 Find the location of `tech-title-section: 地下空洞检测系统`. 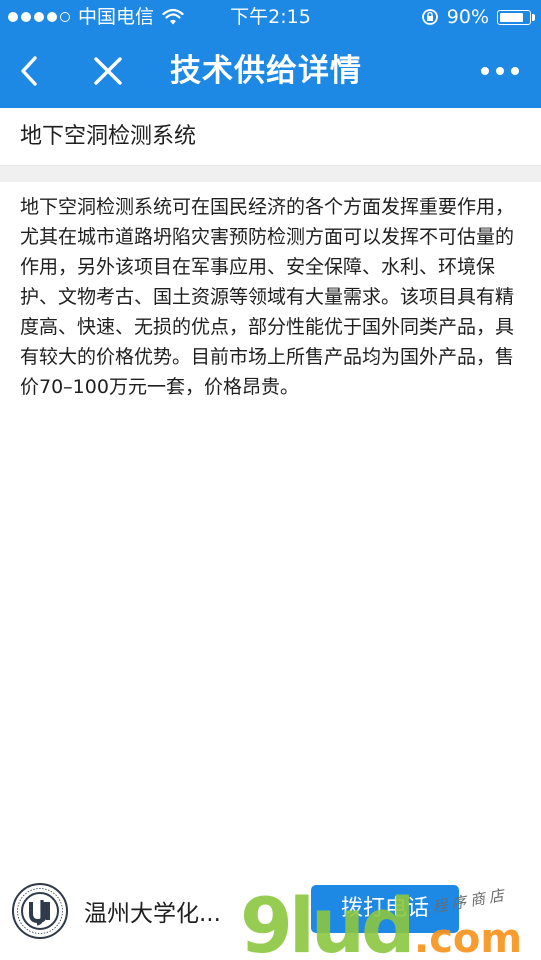

tech-title-section: 地下空洞检测系统 is located at coordinates (270, 137).